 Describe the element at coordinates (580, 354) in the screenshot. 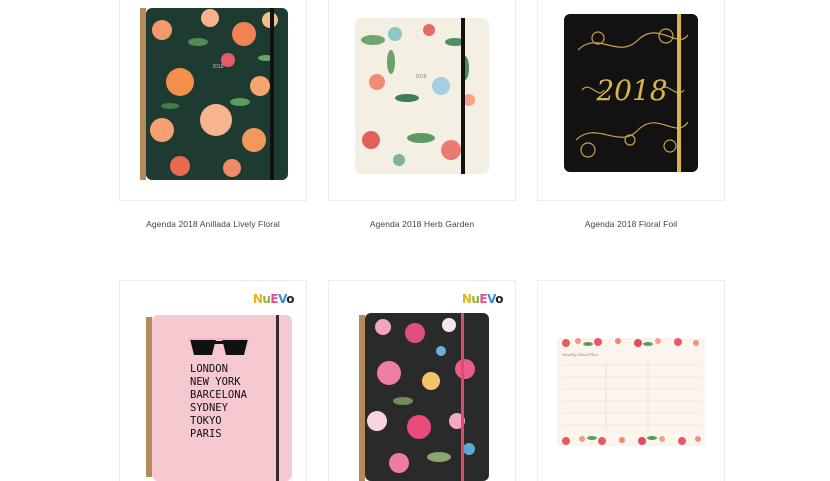

I see `notepad-title: Weekly Meal Plan` at that location.